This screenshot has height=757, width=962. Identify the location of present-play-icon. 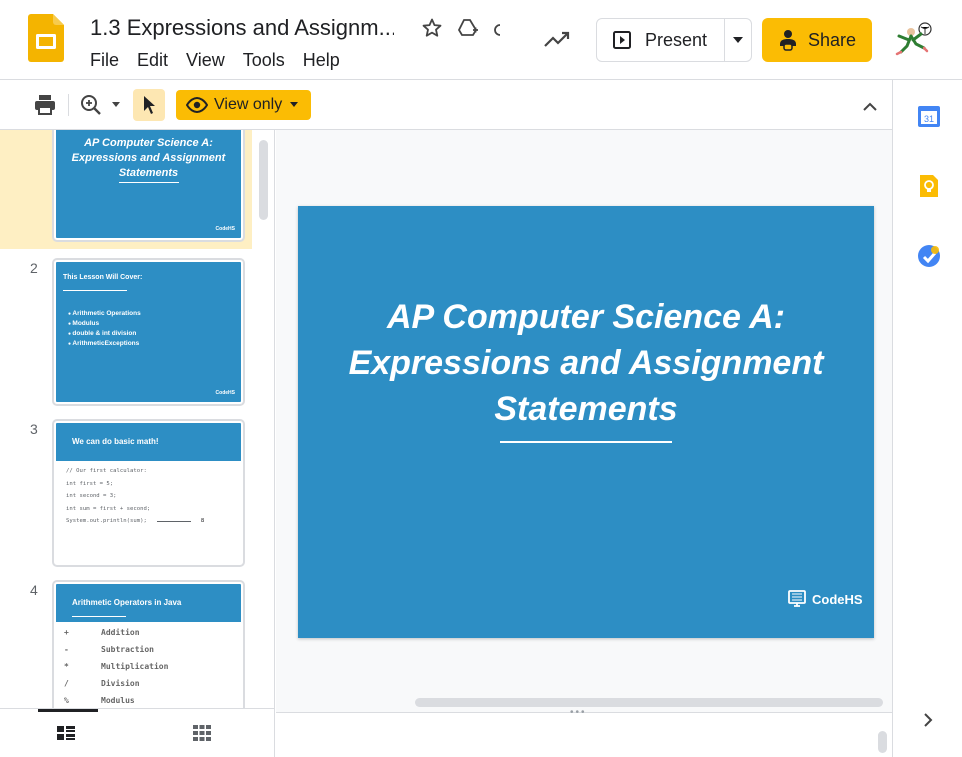
(622, 40).